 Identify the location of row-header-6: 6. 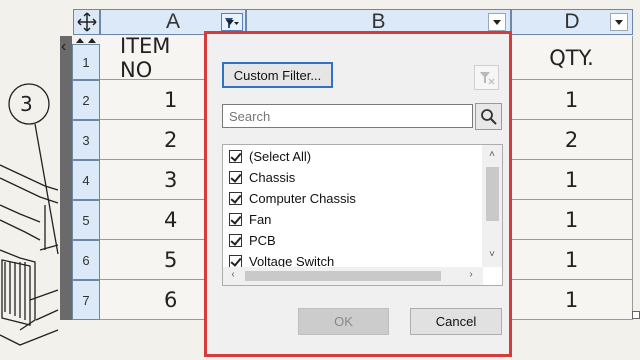
(86, 260).